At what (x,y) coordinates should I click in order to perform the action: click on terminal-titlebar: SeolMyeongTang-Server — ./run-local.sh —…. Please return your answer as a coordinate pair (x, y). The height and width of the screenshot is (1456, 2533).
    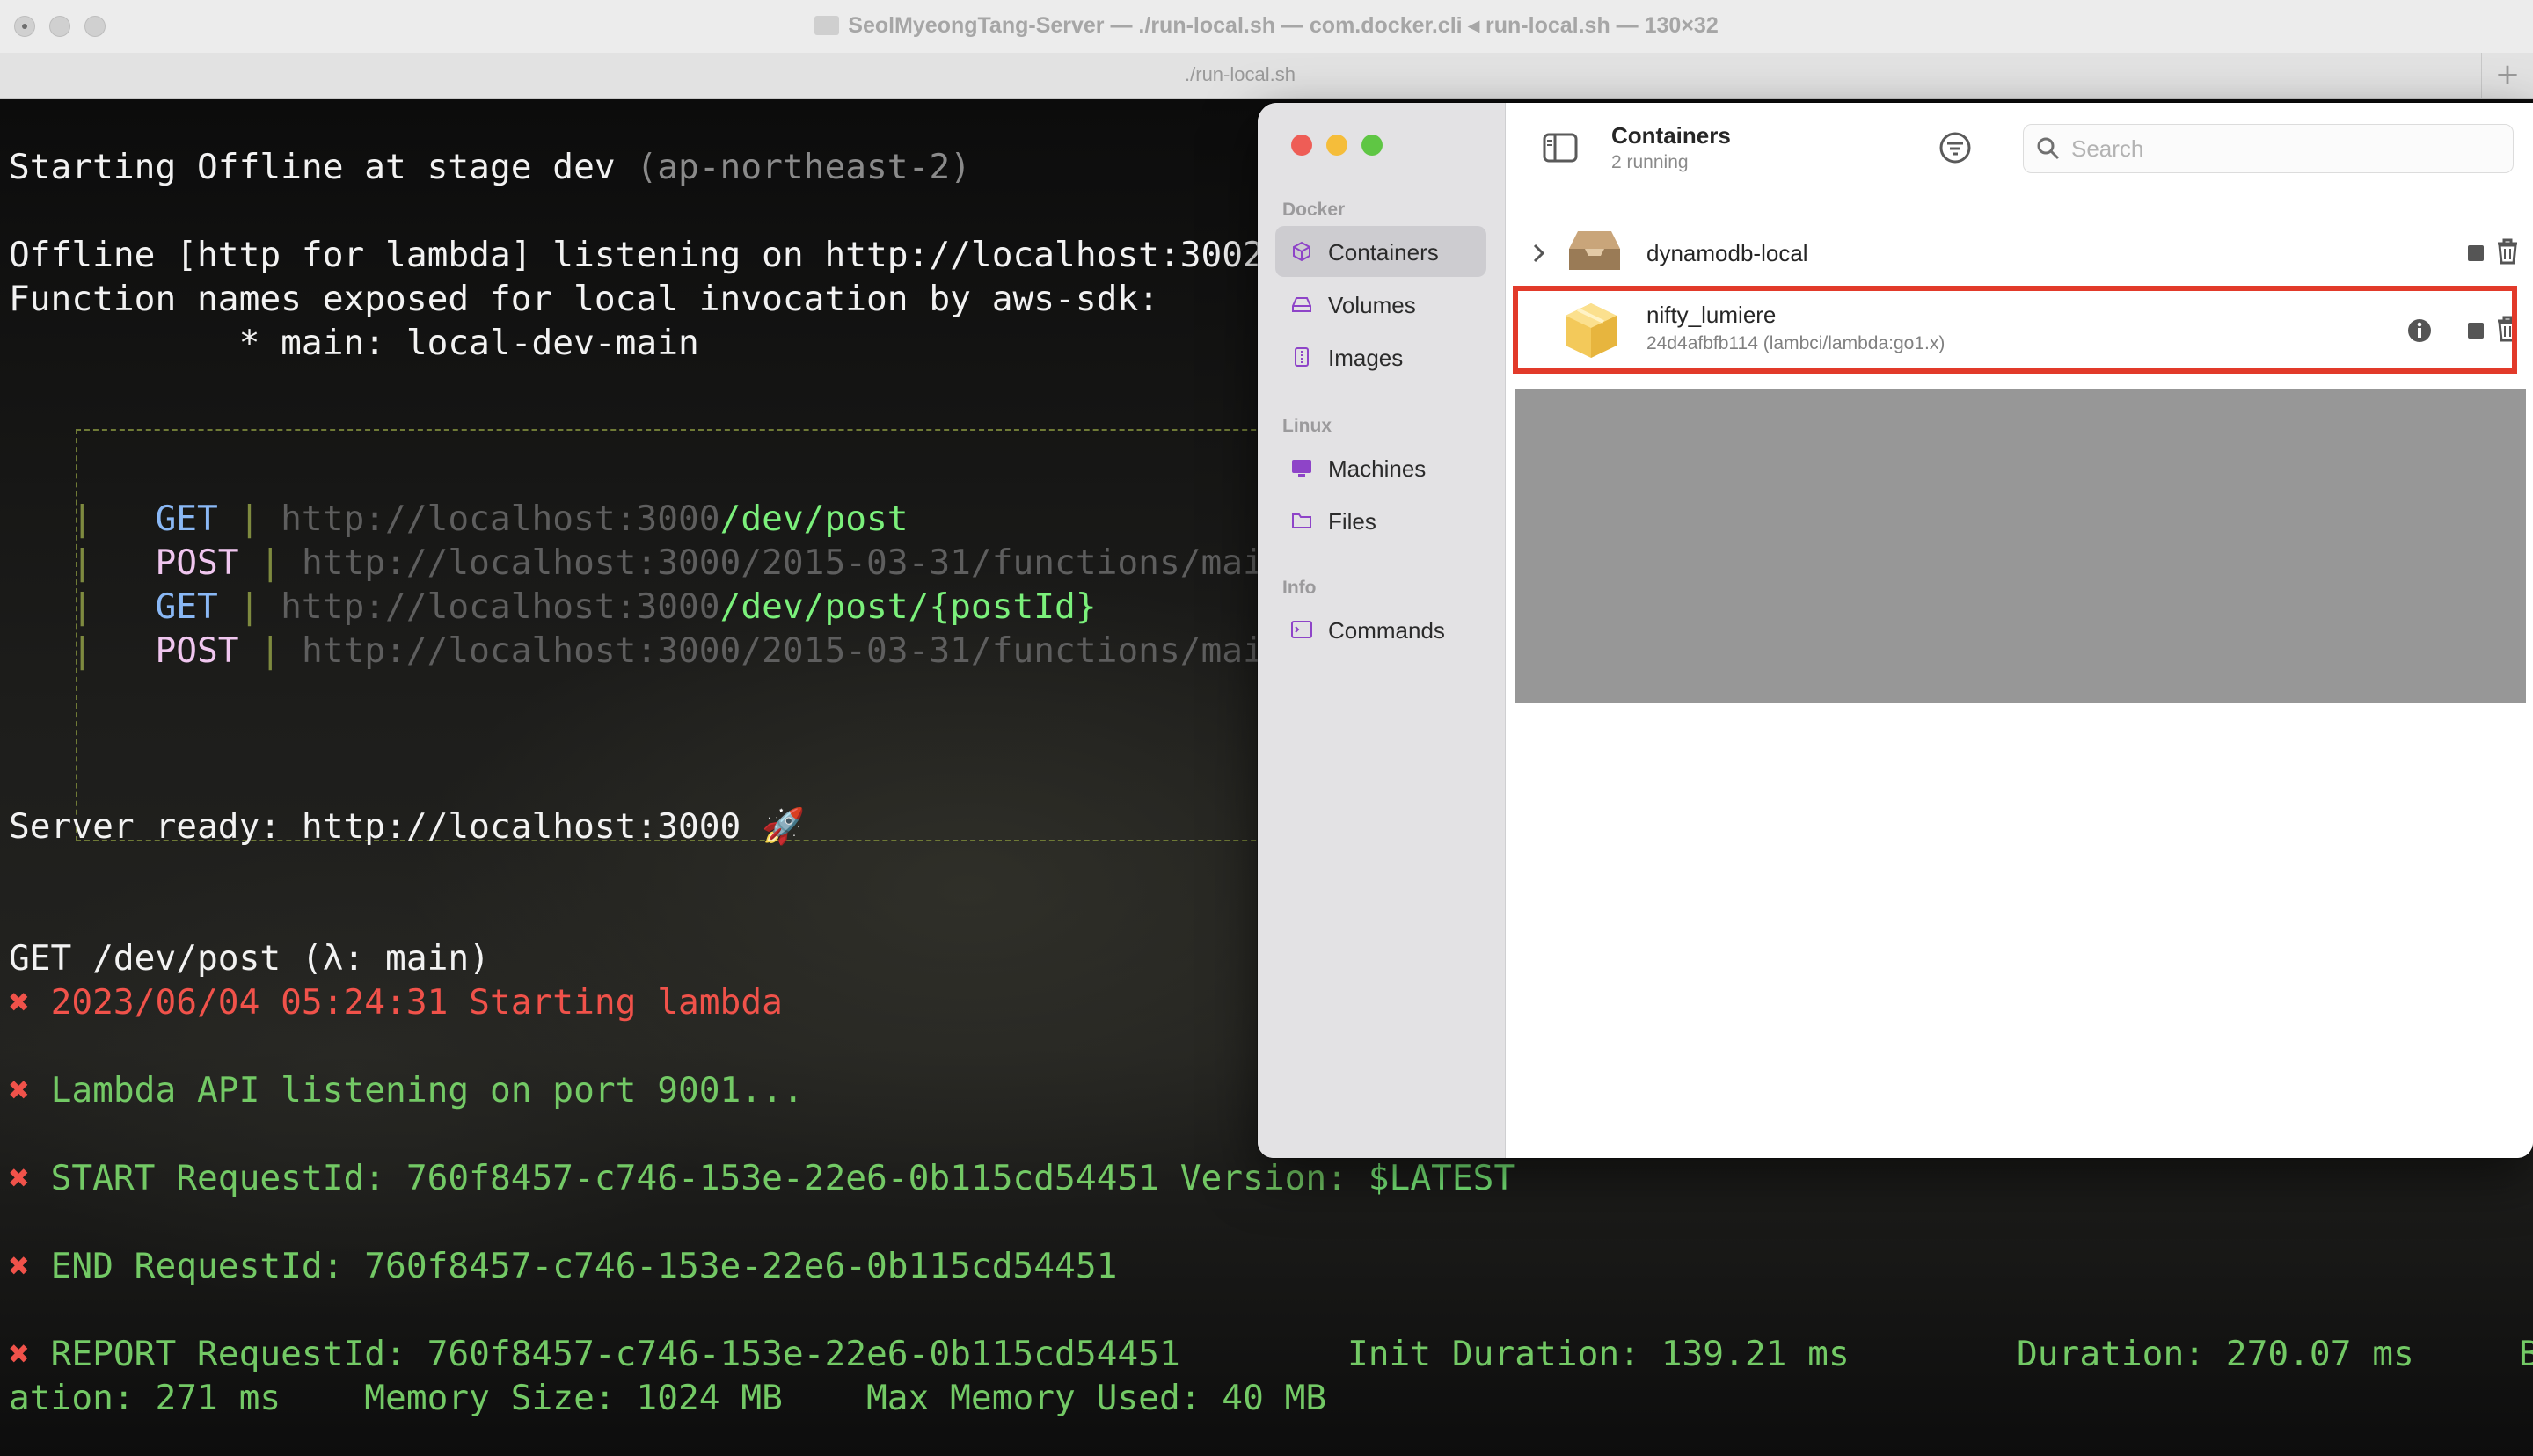
    Looking at the image, I should click on (1266, 27).